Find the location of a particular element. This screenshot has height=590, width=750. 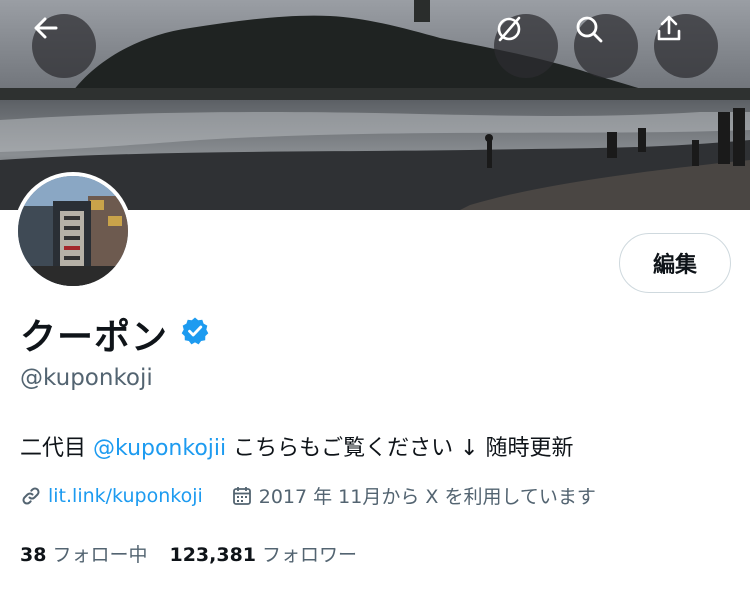

followers-count: 123,381 is located at coordinates (213, 555).